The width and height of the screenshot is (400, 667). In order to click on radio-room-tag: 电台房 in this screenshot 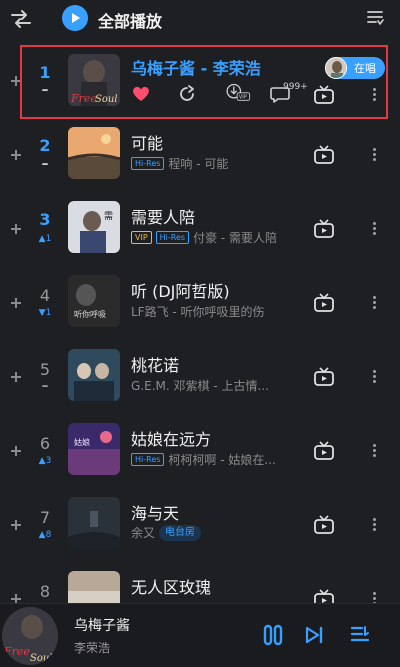, I will do `click(180, 532)`.